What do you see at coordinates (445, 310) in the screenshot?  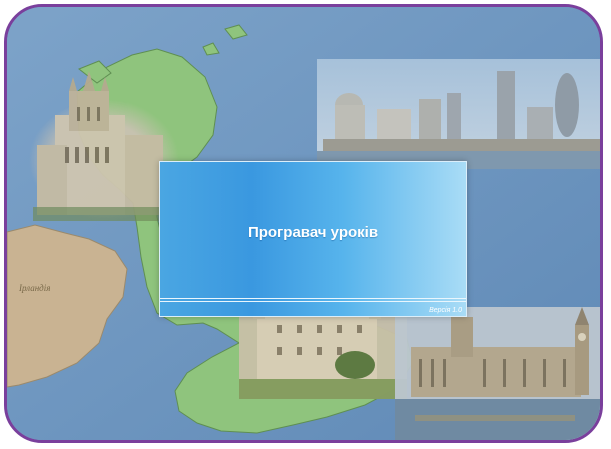 I see `version-label: Версія 1.0` at bounding box center [445, 310].